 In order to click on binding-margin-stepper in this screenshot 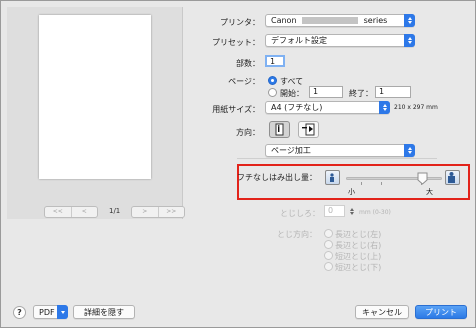, I will do `click(351, 211)`.